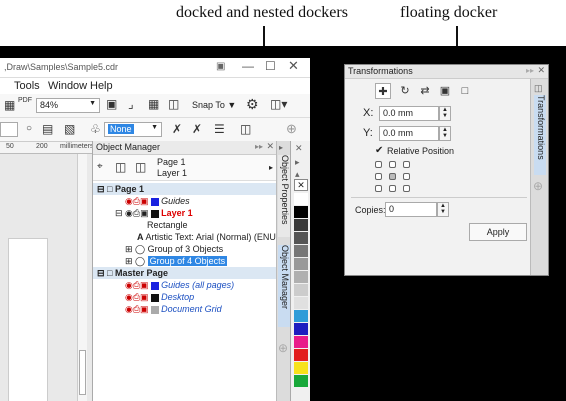  What do you see at coordinates (185, 213) in the screenshot?
I see `tree-row-layer-1: ⊟ ◉⎙▣ Layer 1` at bounding box center [185, 213].